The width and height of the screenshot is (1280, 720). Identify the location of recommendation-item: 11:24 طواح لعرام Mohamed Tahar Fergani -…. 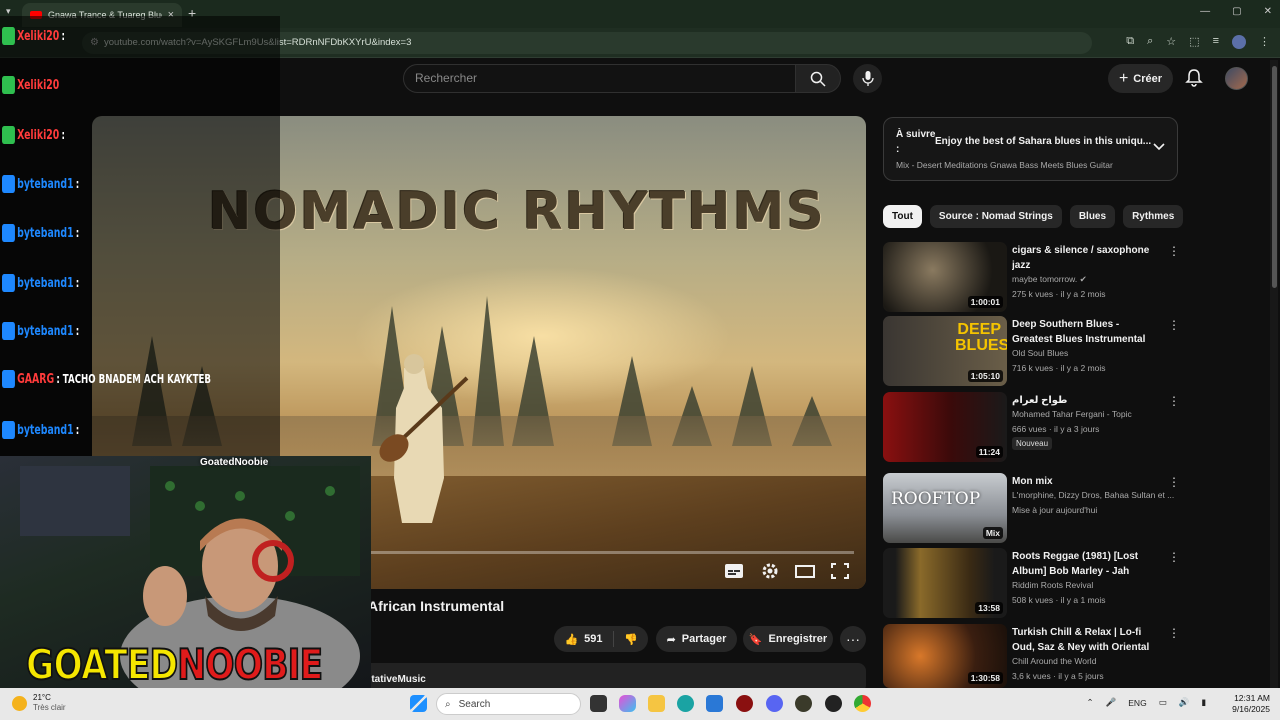
(1033, 428).